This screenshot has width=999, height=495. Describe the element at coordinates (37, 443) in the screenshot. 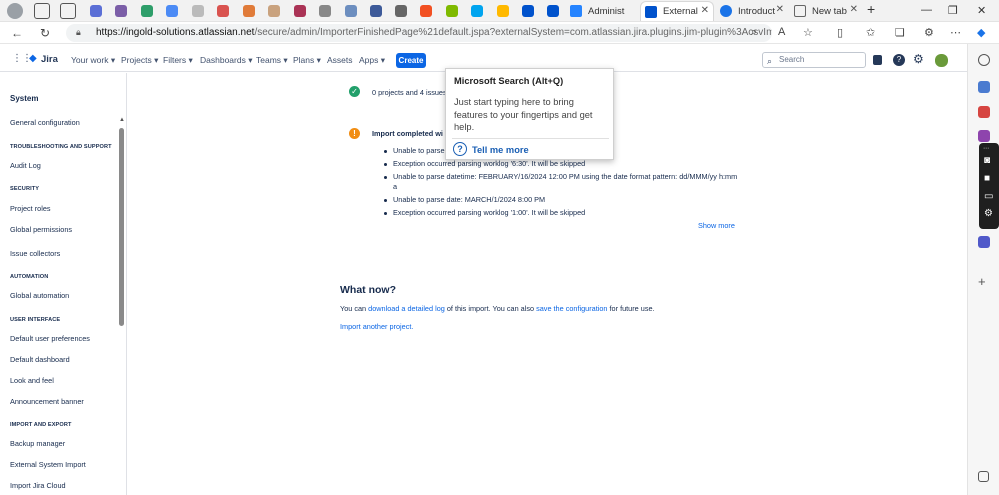

I see `sidebar-item-backup-manager: Backup manager` at that location.